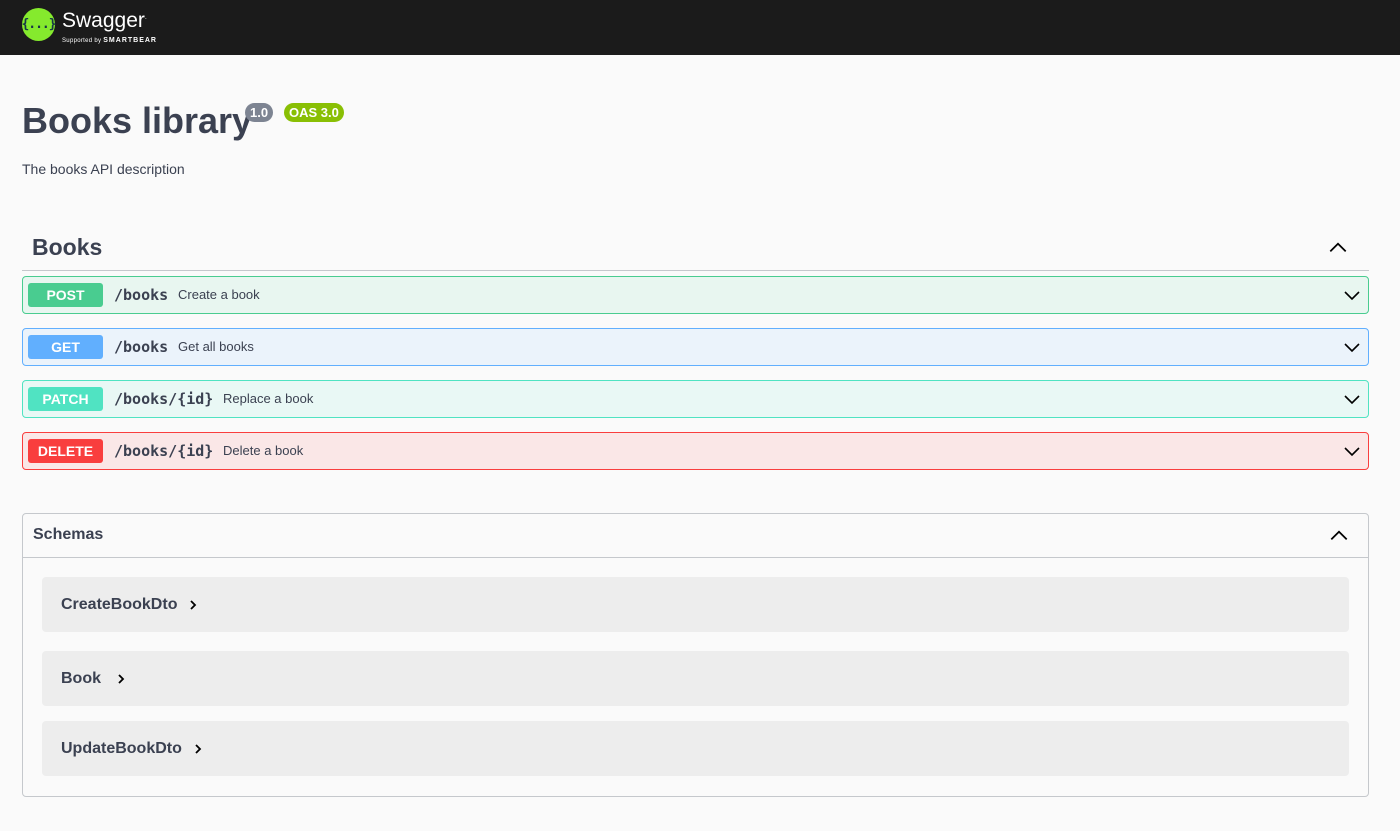 The width and height of the screenshot is (1400, 831). What do you see at coordinates (65, 399) in the screenshot?
I see `method-badge: PATCH` at bounding box center [65, 399].